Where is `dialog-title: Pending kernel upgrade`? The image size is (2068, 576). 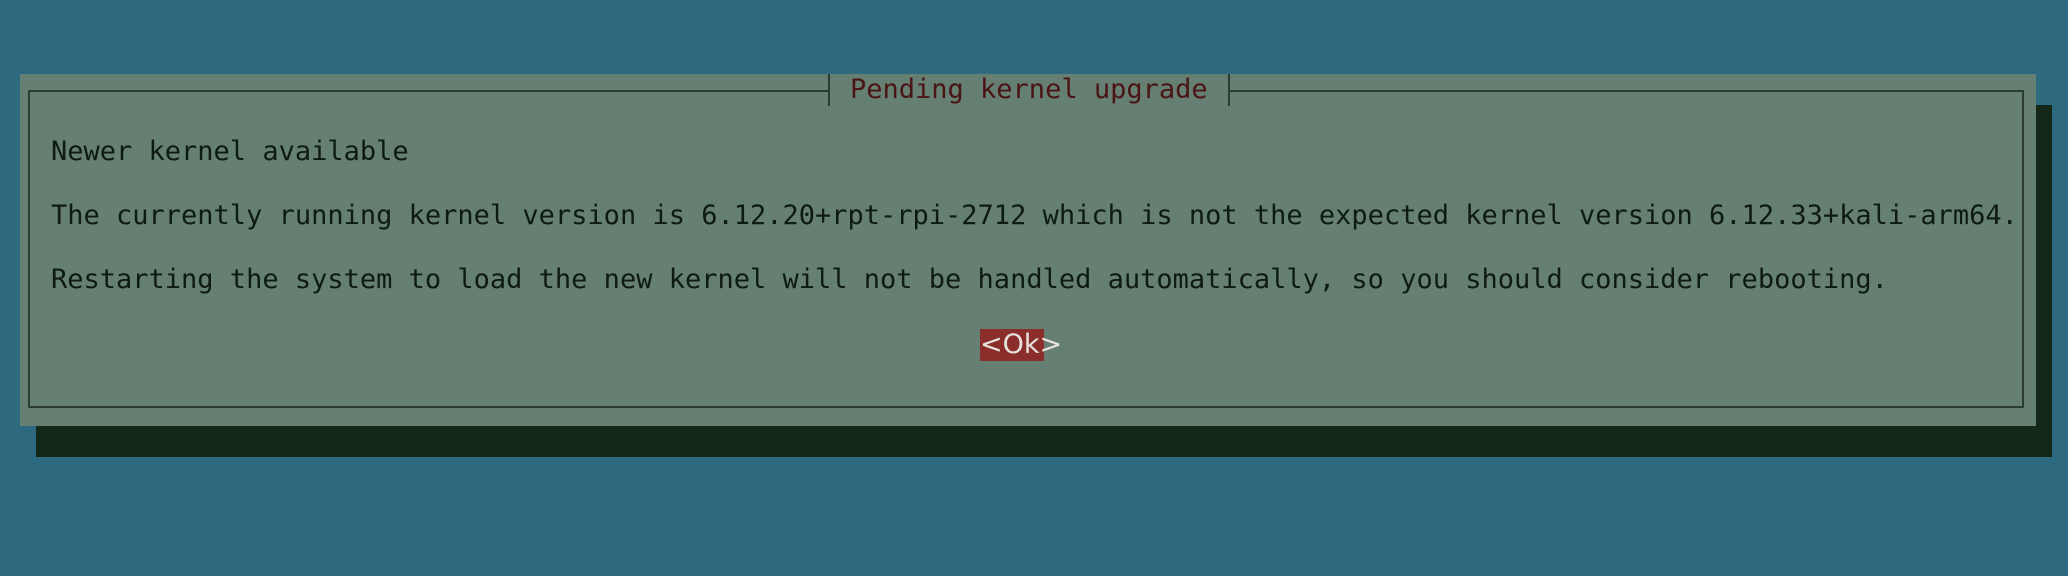
dialog-title: Pending kernel upgrade is located at coordinates (1029, 90).